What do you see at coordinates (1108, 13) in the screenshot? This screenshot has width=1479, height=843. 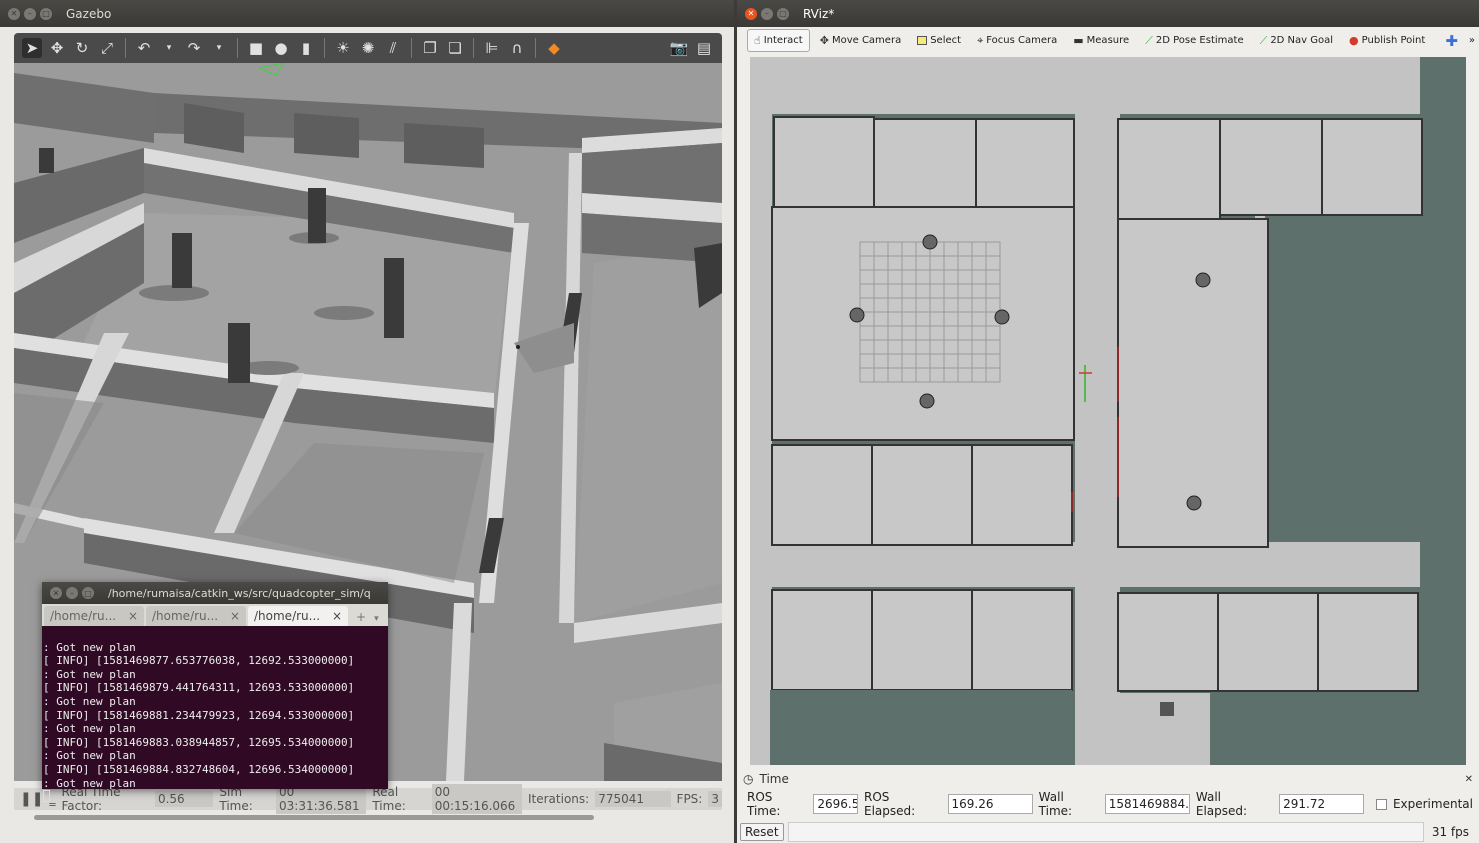 I see `rviz-titlebar: ✕ – □ RViz*` at bounding box center [1108, 13].